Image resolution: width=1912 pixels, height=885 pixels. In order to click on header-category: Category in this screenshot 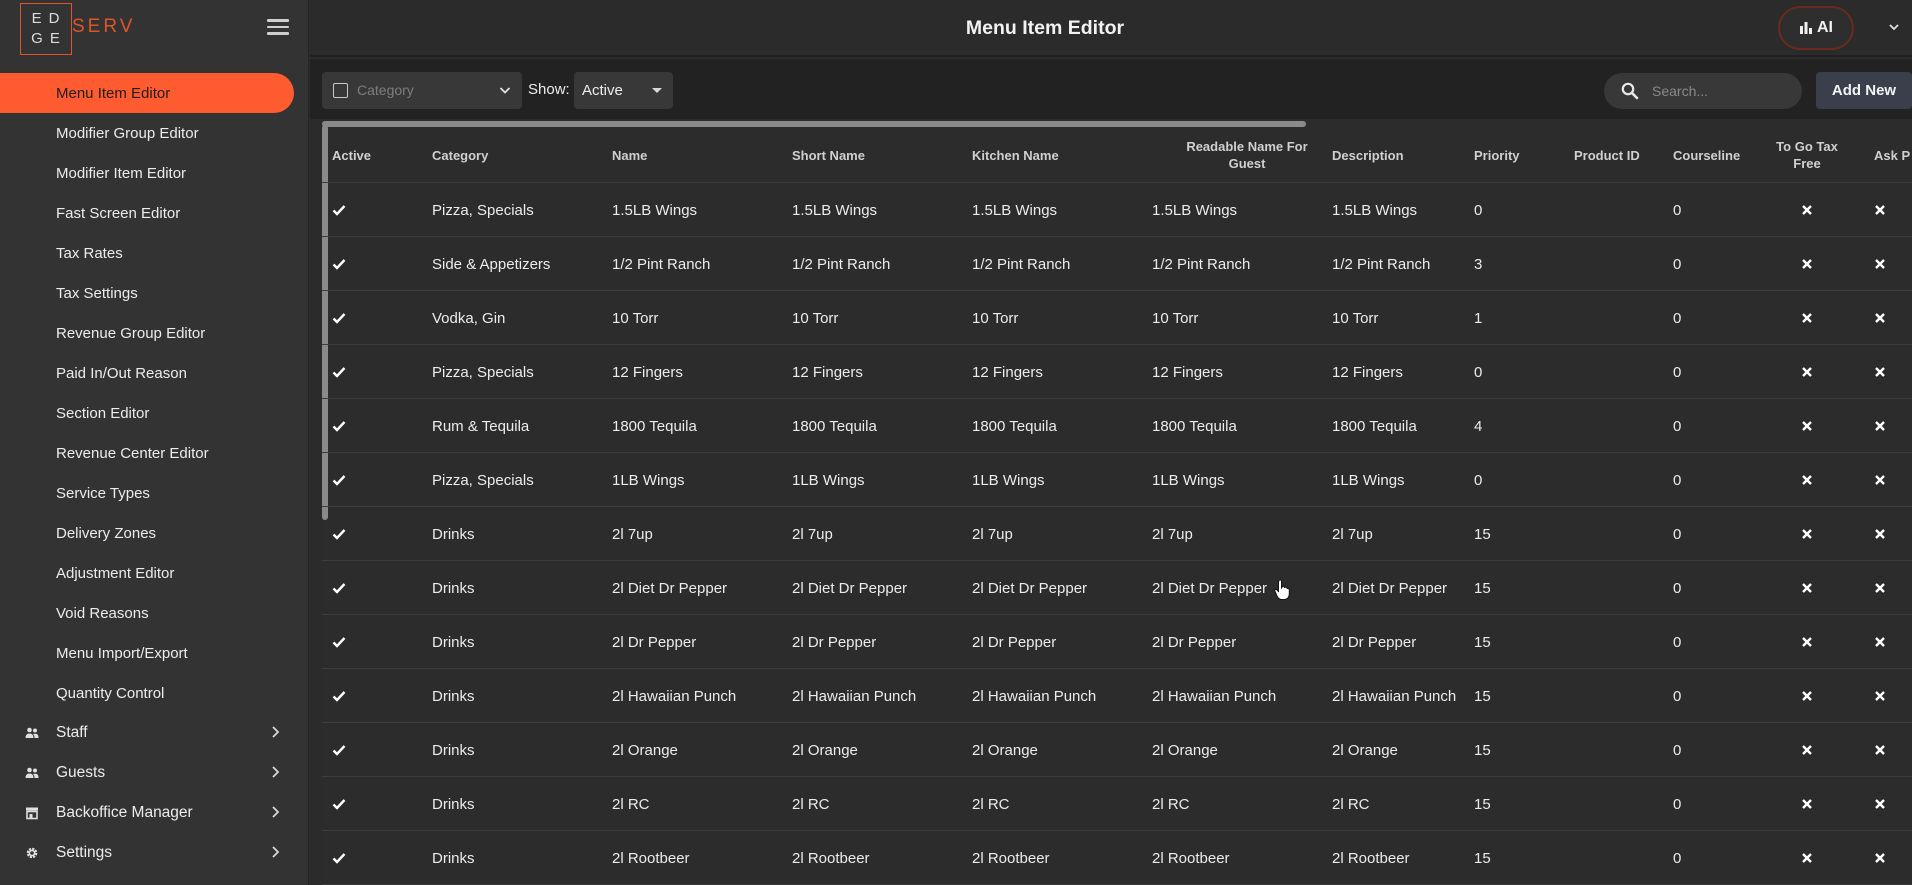, I will do `click(460, 155)`.